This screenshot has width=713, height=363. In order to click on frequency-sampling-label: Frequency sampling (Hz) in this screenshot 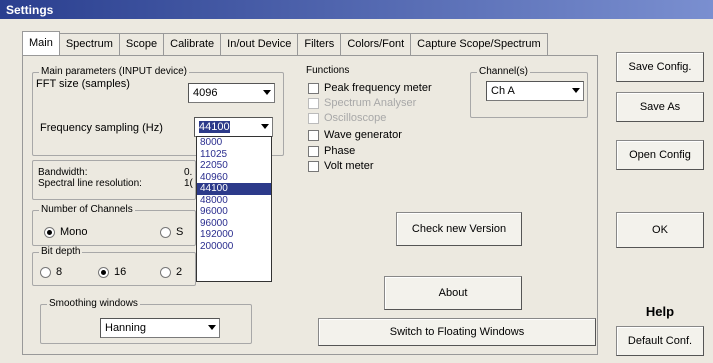, I will do `click(101, 128)`.